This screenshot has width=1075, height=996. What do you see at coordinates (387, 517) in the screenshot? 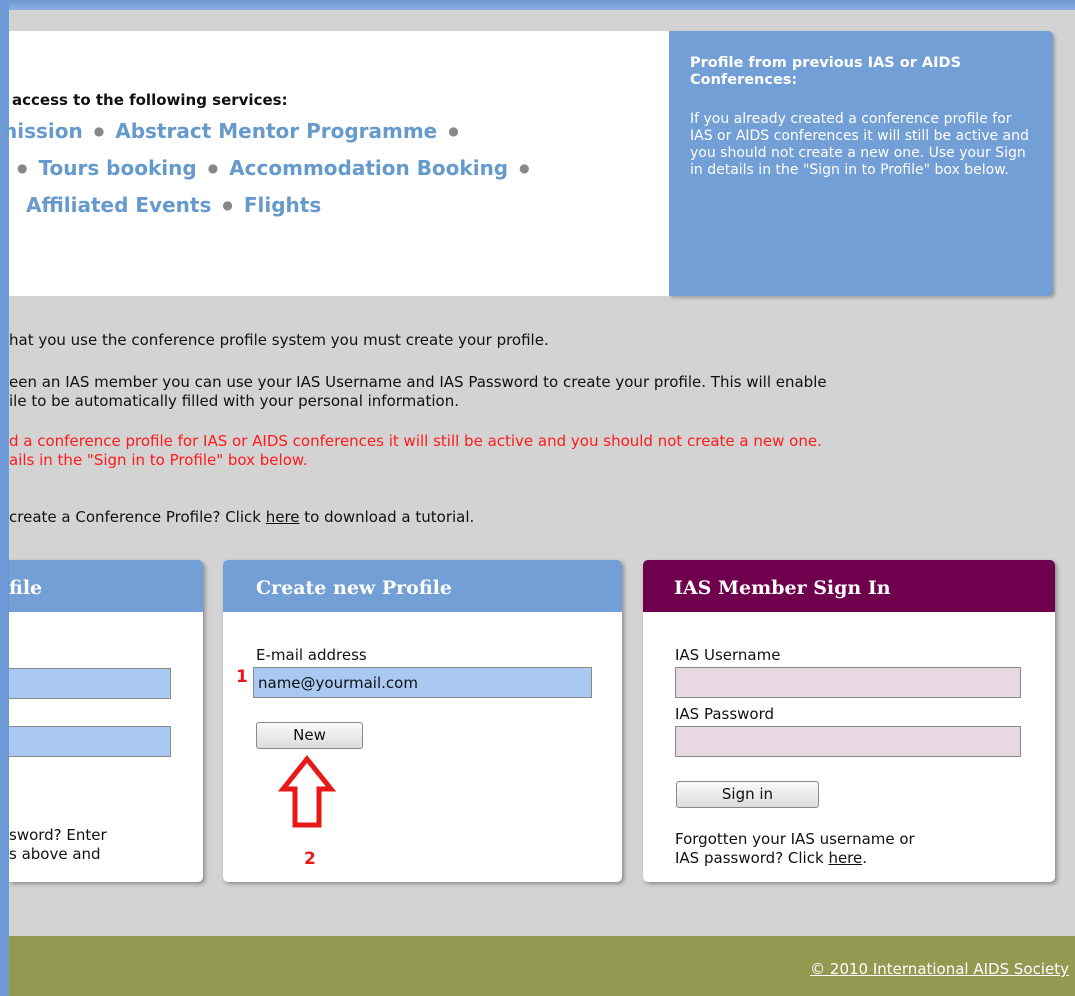
I see `tutorial-text-after: to download a tutorial.` at bounding box center [387, 517].